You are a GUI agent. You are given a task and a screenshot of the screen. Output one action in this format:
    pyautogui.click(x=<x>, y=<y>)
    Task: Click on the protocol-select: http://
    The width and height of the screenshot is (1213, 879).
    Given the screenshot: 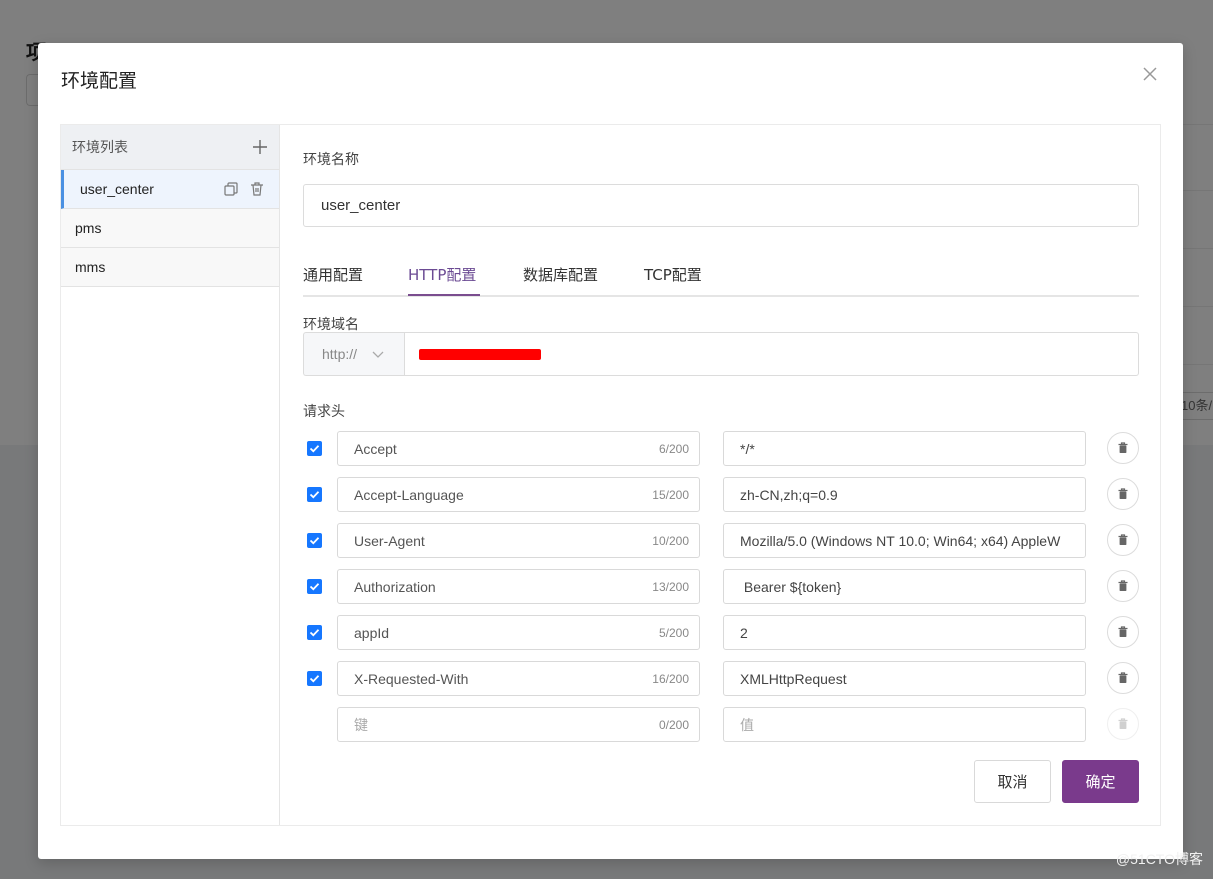 What is the action you would take?
    pyautogui.click(x=353, y=354)
    